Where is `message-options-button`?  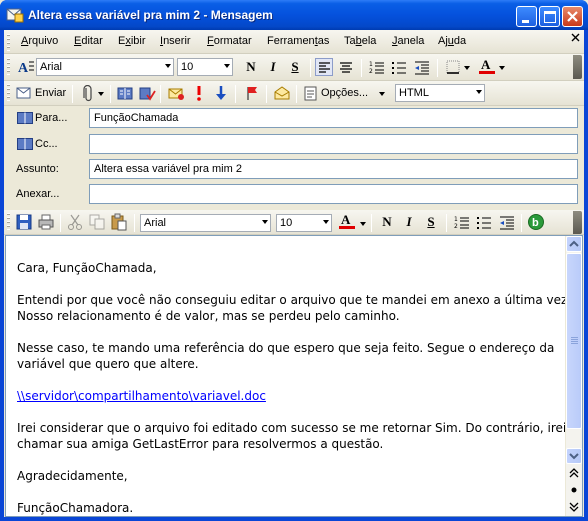
message-options-button is located at coordinates (176, 93).